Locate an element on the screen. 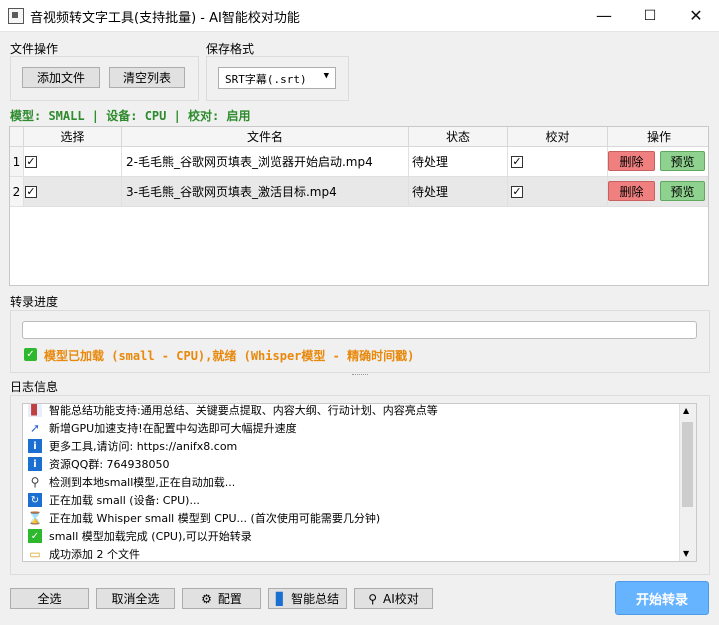 The width and height of the screenshot is (719, 625). format-select: SRT字幕(.srt) ▼ is located at coordinates (277, 78).